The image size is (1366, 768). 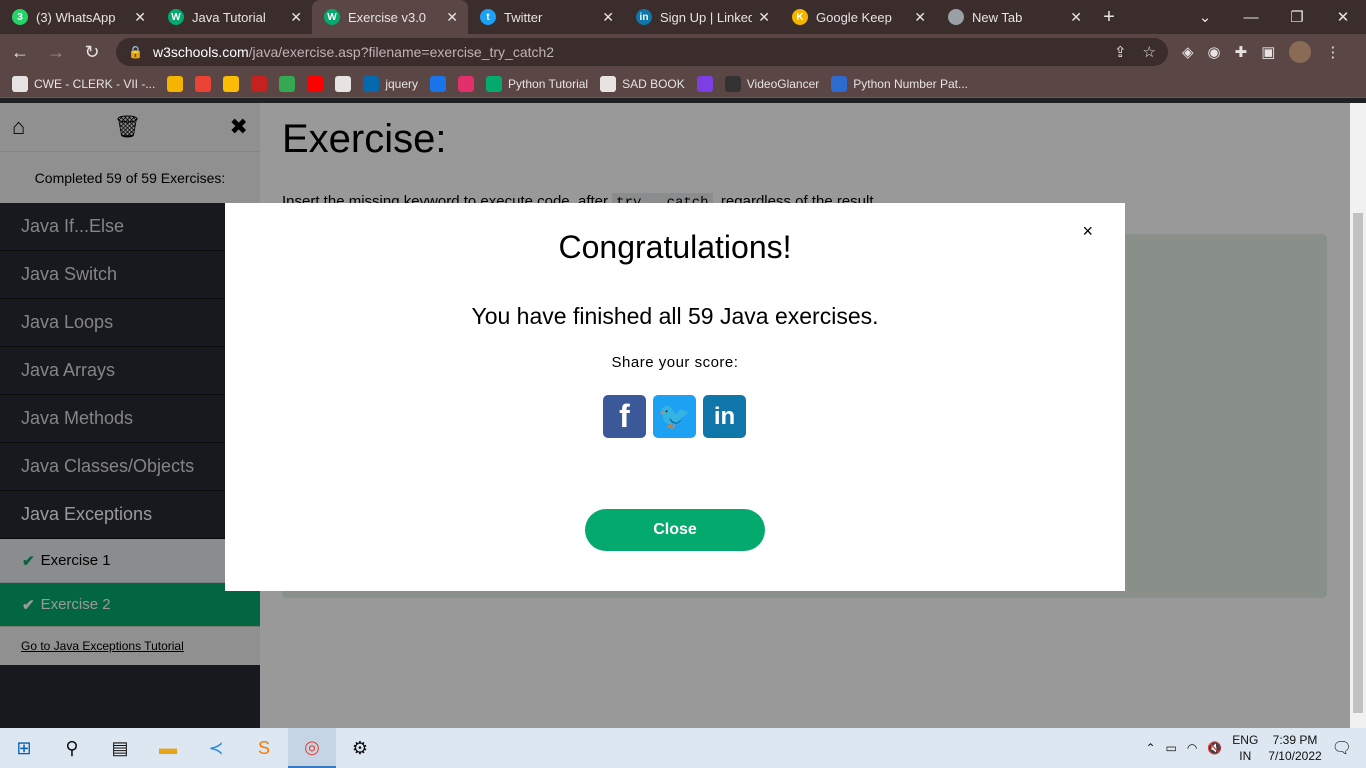 What do you see at coordinates (1214, 52) in the screenshot?
I see `camera-extension-icon: ◉` at bounding box center [1214, 52].